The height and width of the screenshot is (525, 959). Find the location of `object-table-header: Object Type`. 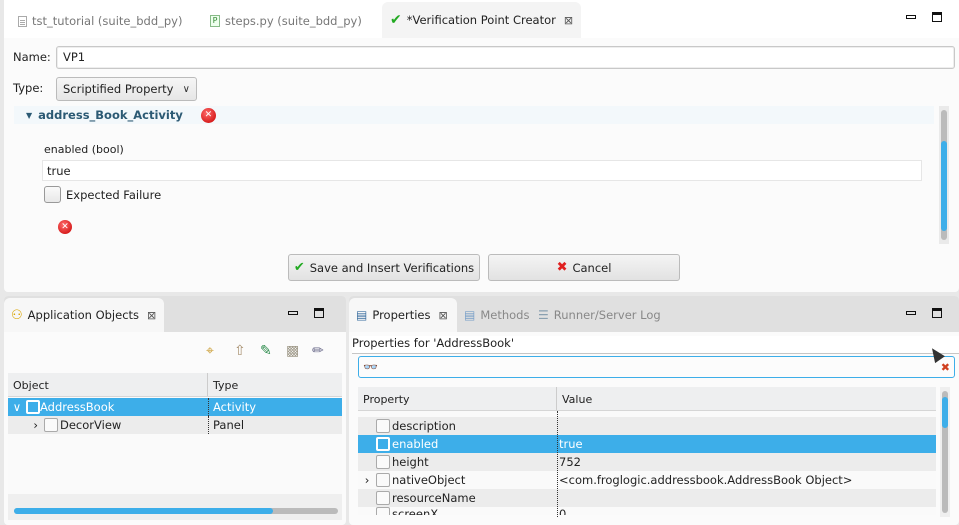

object-table-header: Object Type is located at coordinates (175, 385).